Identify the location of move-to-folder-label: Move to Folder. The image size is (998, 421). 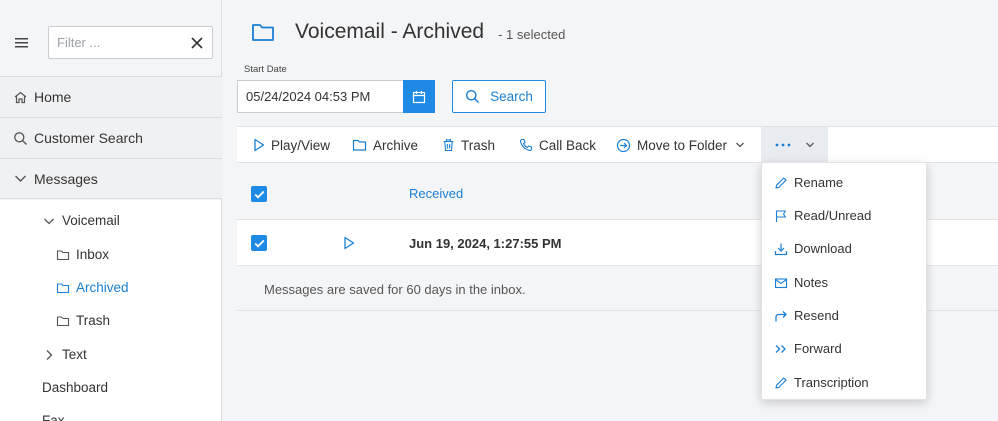
(682, 145).